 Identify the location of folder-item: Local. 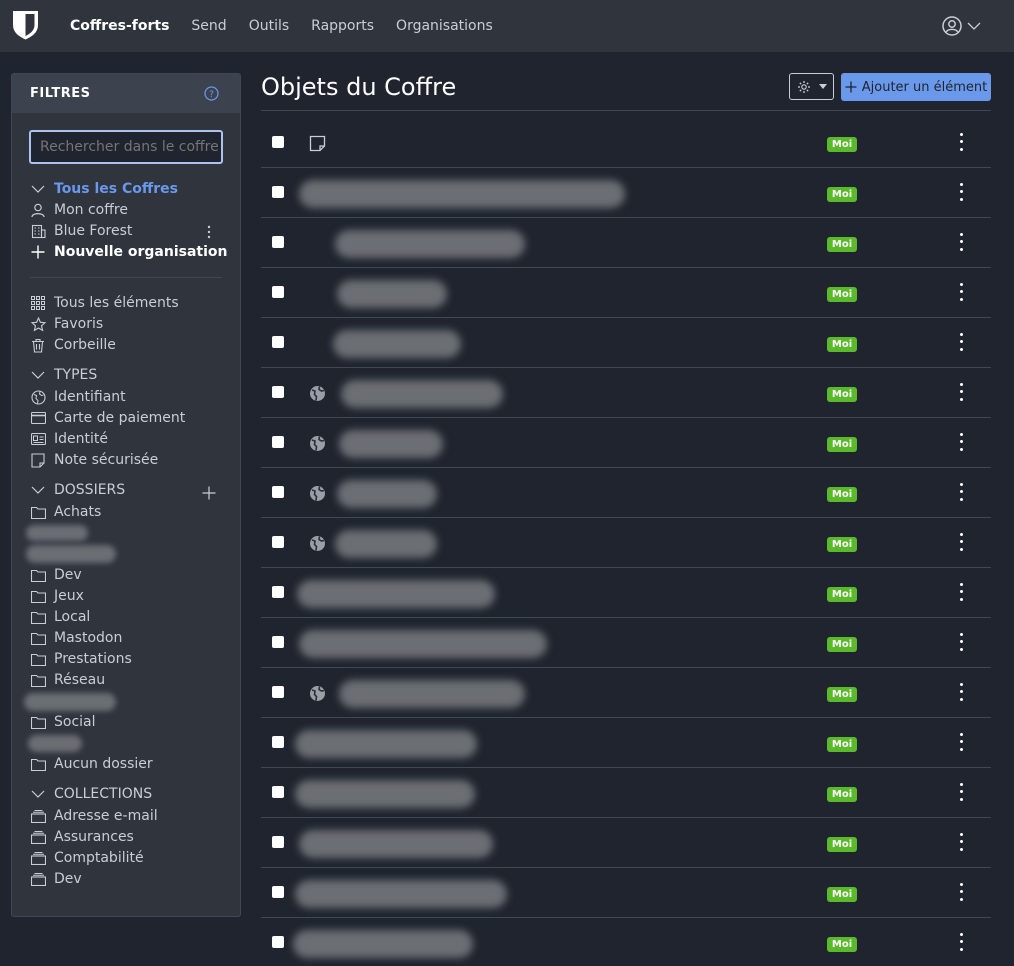
(60, 617).